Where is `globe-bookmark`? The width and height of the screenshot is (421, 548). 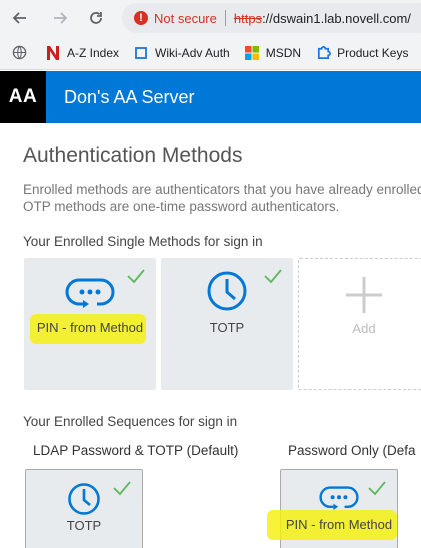
globe-bookmark is located at coordinates (22, 53).